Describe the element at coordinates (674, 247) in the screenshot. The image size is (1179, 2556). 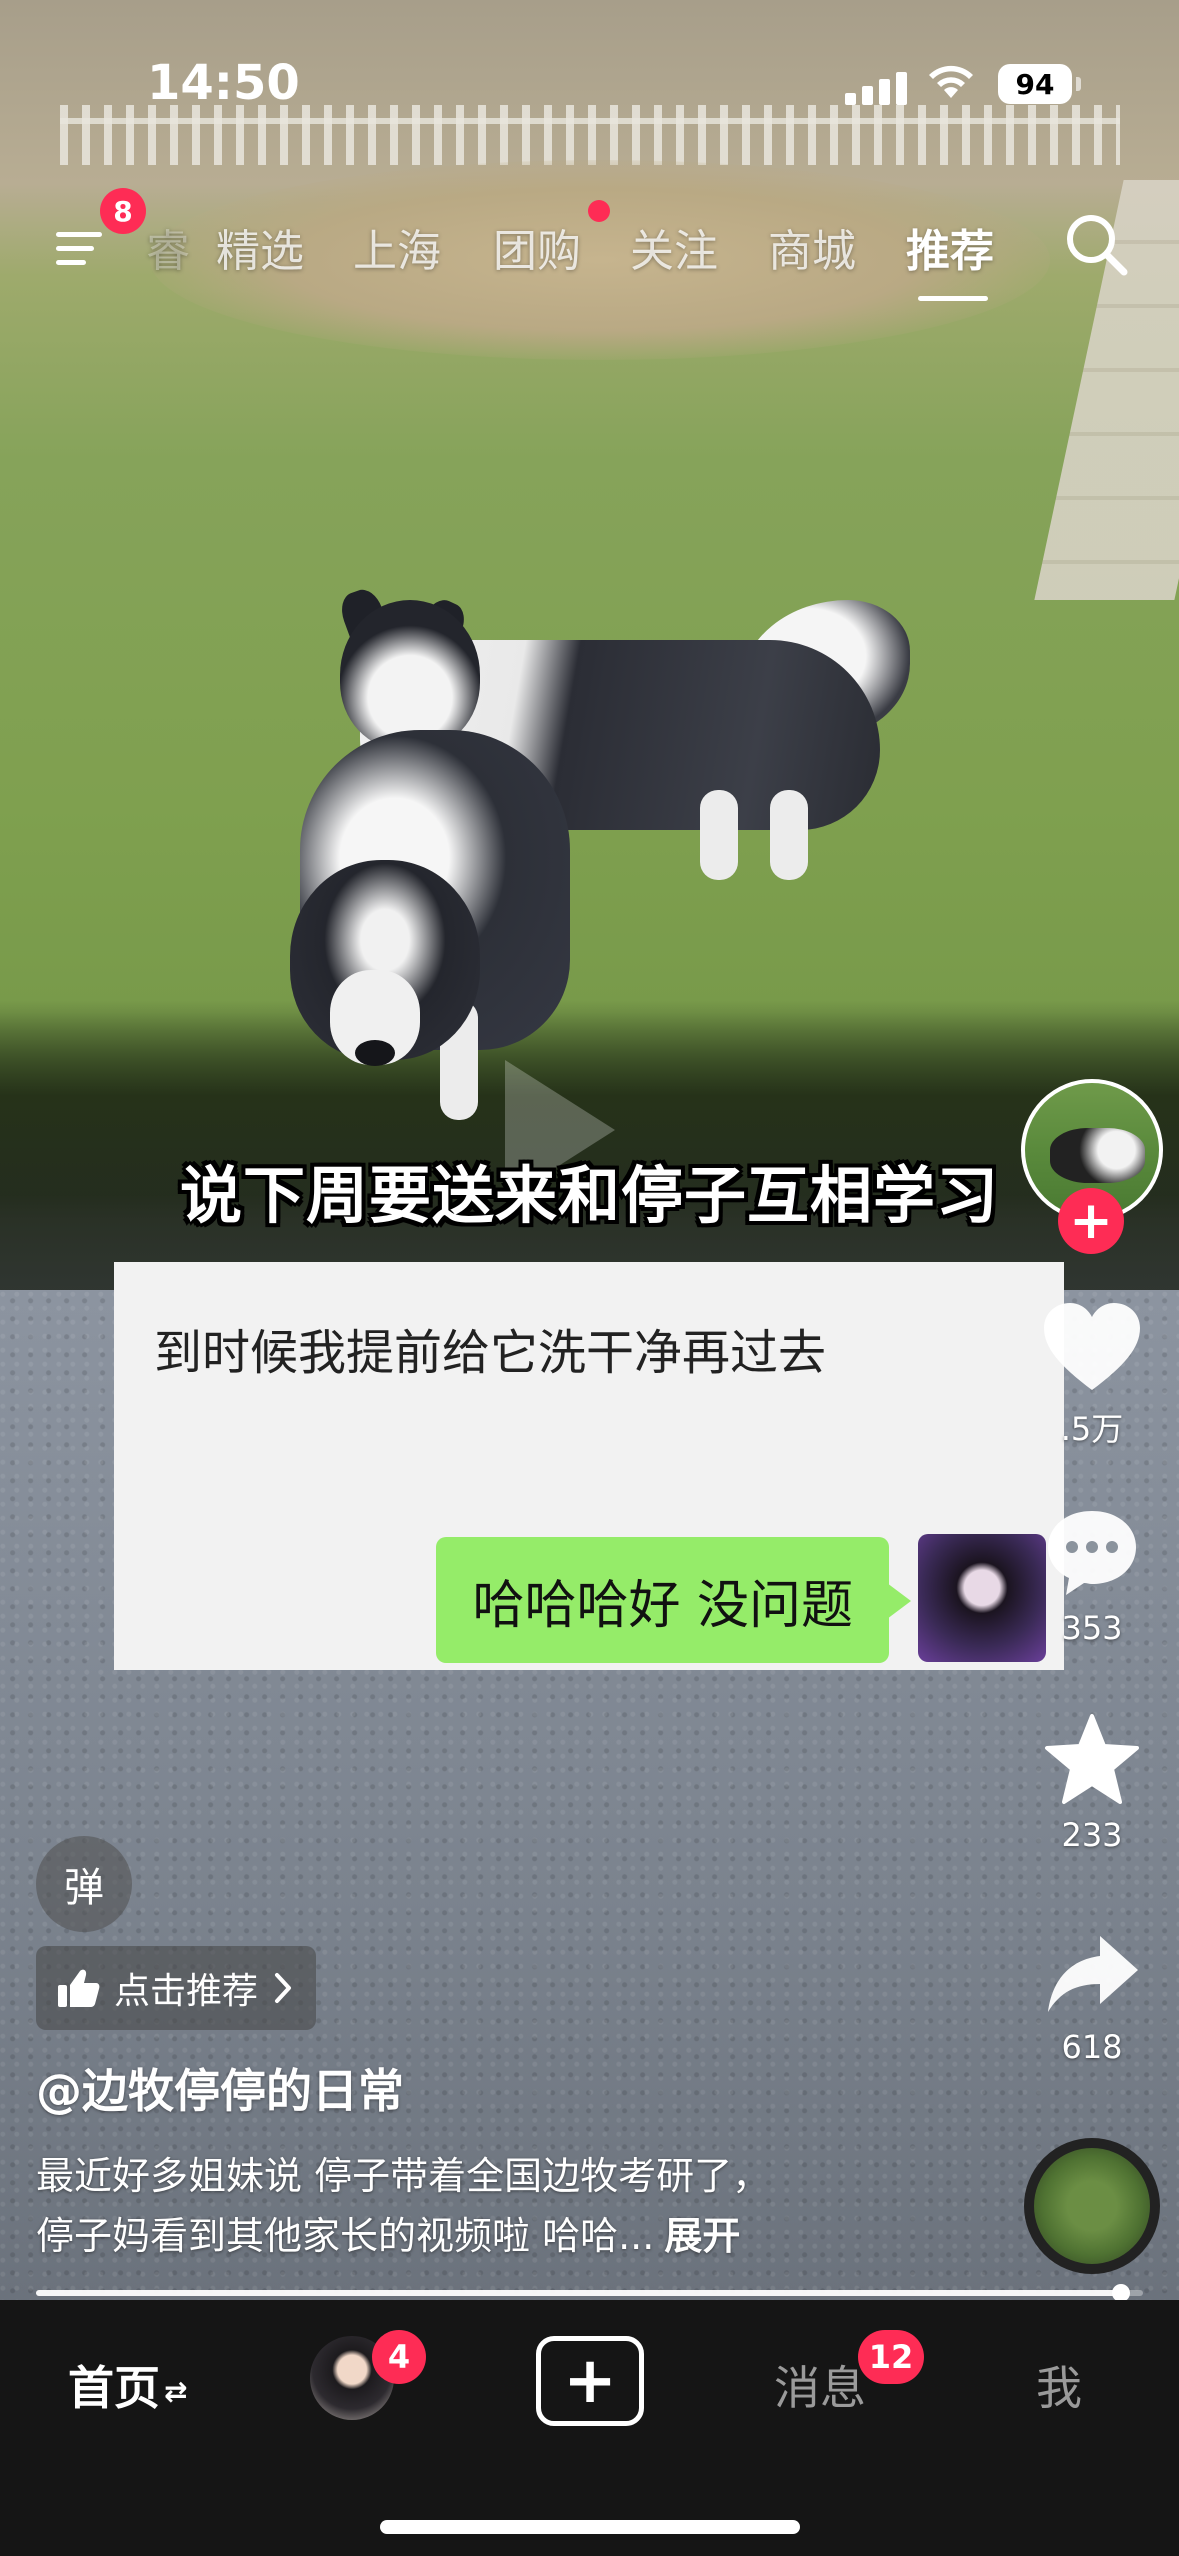
I see `tab-following: 关注` at that location.